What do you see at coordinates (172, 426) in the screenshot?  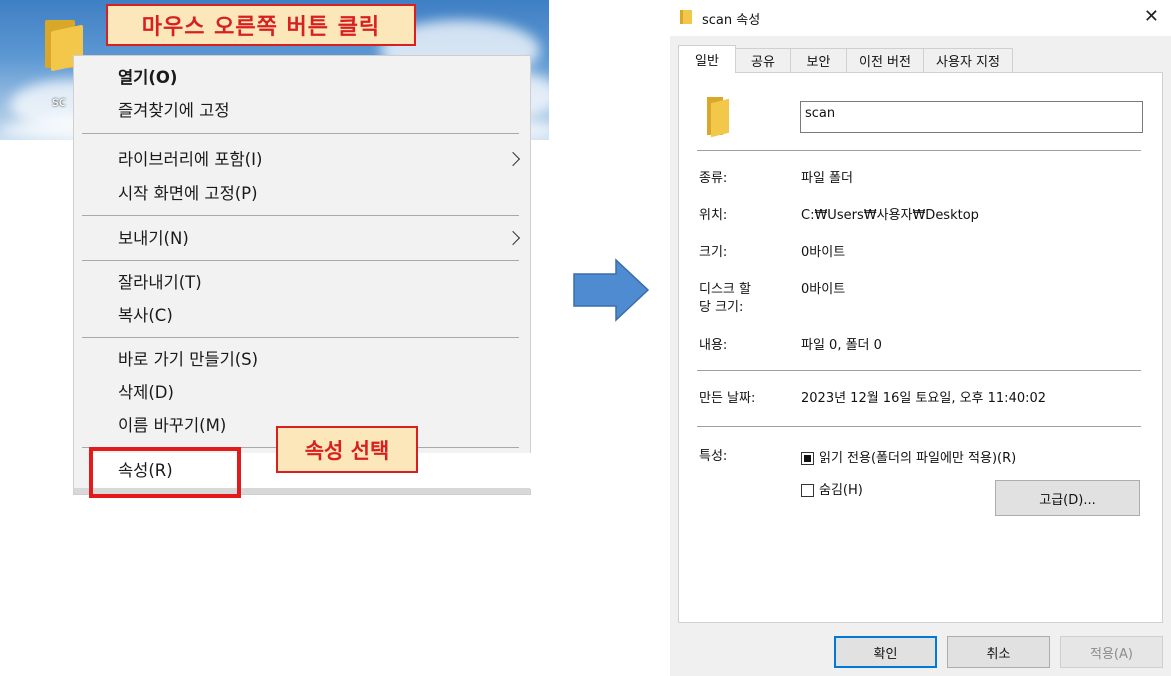 I see `menu-item-rename: 이름 바꾸기(M)` at bounding box center [172, 426].